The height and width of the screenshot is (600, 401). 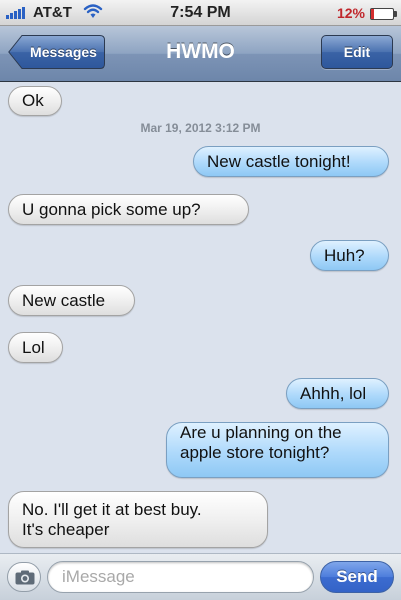 I want to click on message-line: Are u planning on the, so click(x=261, y=432).